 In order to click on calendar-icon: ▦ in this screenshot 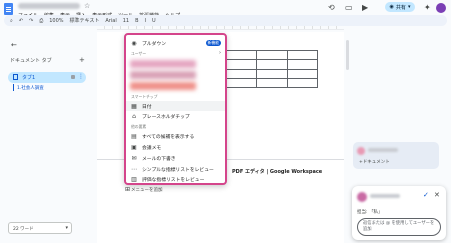, I will do `click(134, 106)`.